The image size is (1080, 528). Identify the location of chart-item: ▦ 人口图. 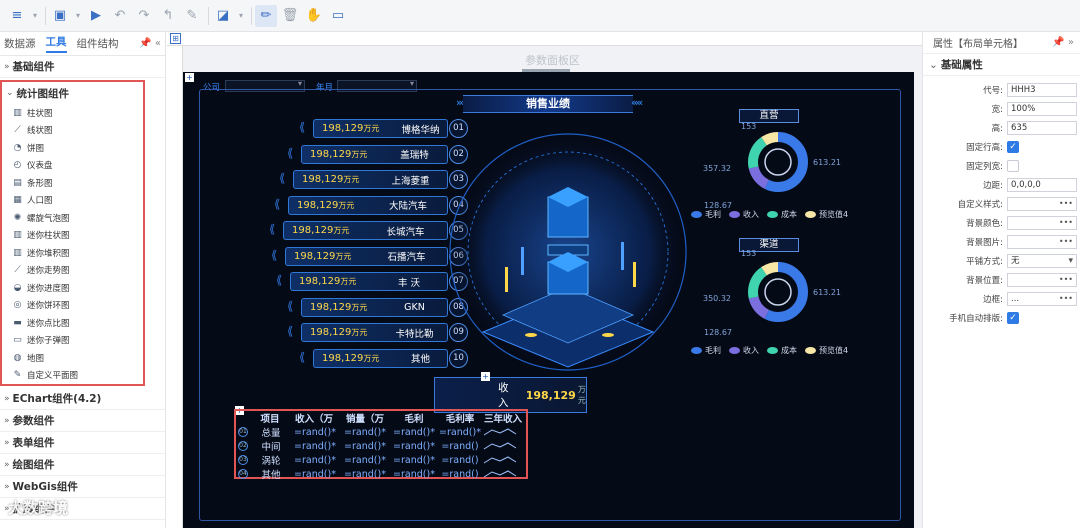
(72, 201).